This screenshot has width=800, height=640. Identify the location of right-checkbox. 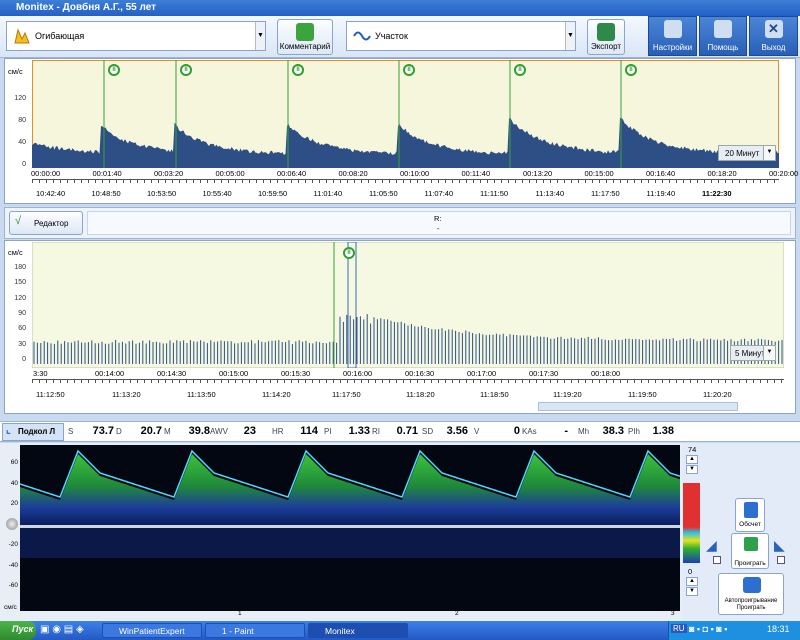
(781, 560).